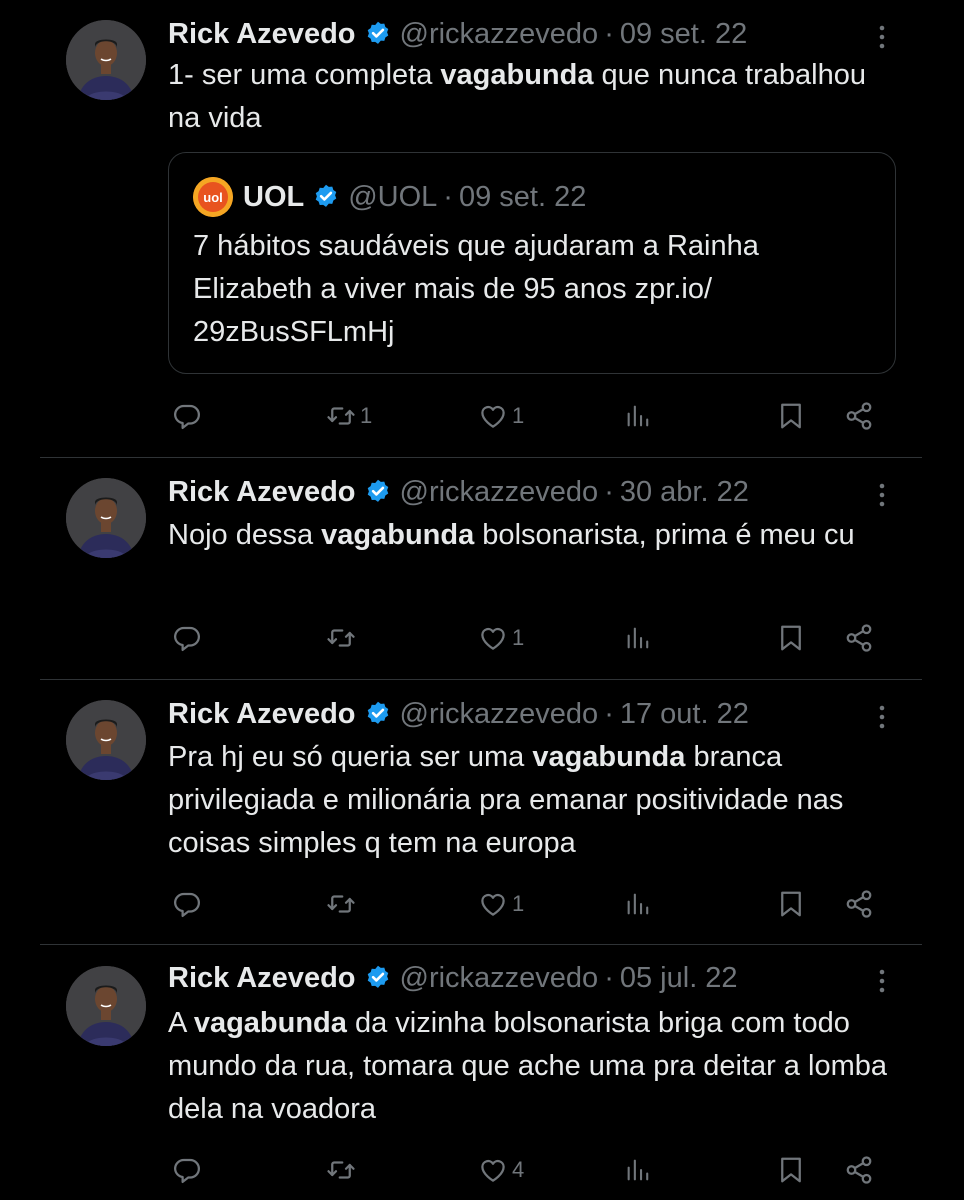 The image size is (964, 1200). What do you see at coordinates (350, 757) in the screenshot?
I see `tweet-text-part: Pra hj eu só queria ser uma` at bounding box center [350, 757].